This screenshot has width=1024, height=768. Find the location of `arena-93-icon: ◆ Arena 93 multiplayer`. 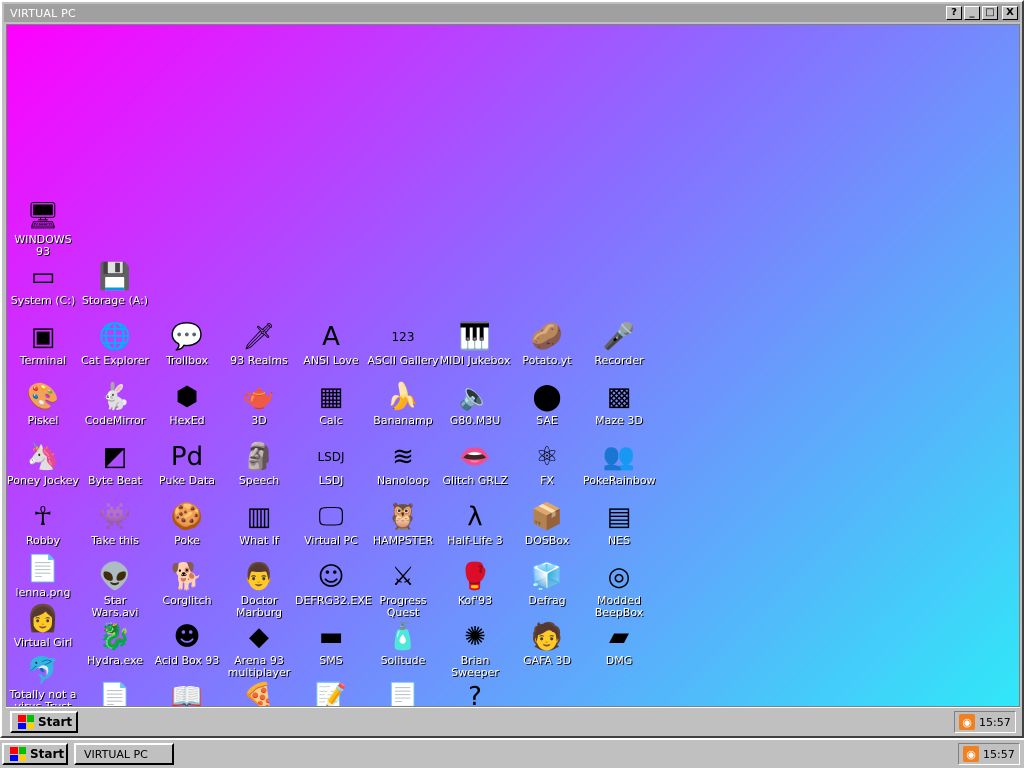

arena-93-icon: ◆ Arena 93 multiplayer is located at coordinates (259, 650).